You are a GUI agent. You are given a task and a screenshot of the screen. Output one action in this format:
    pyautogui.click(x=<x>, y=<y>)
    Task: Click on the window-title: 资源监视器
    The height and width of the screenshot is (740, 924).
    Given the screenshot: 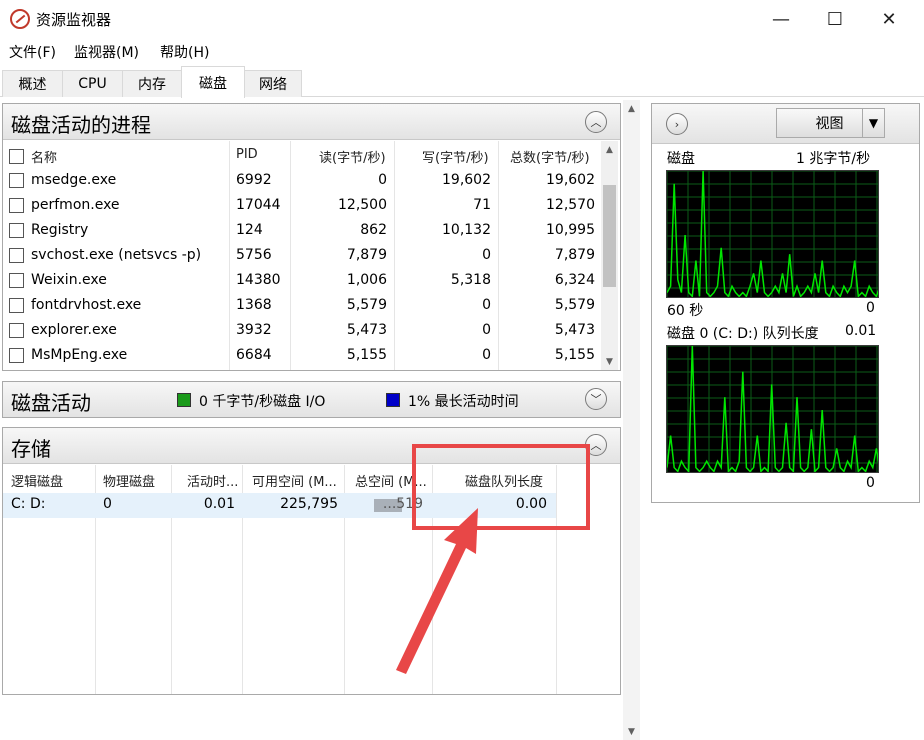 What is the action you would take?
    pyautogui.click(x=74, y=20)
    